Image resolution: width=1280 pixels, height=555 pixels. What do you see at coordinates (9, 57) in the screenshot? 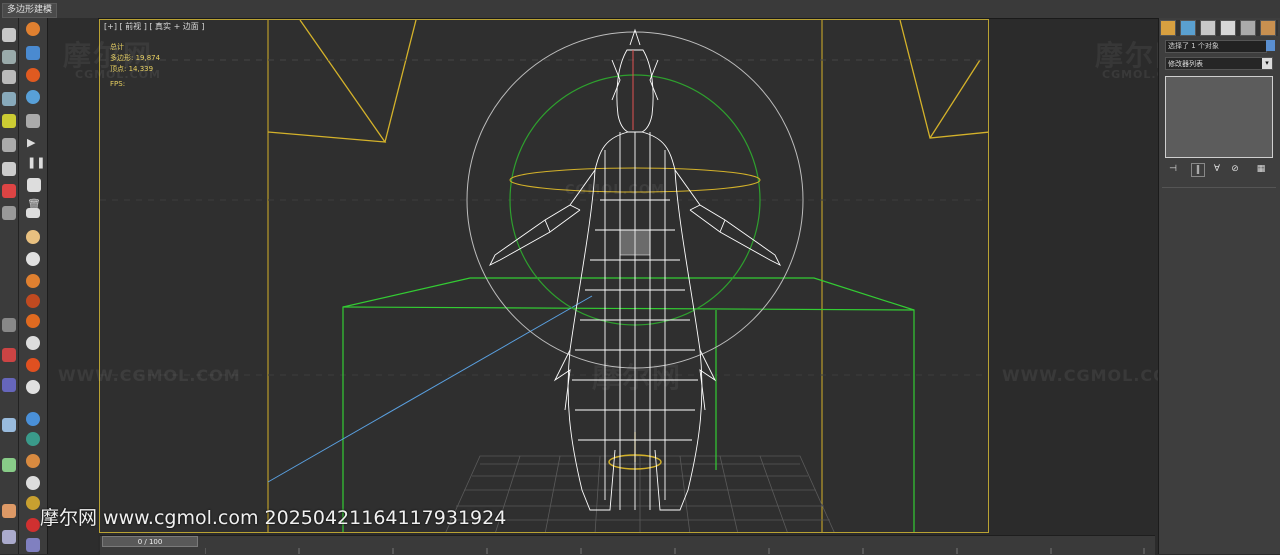
I see `scene-icon` at bounding box center [9, 57].